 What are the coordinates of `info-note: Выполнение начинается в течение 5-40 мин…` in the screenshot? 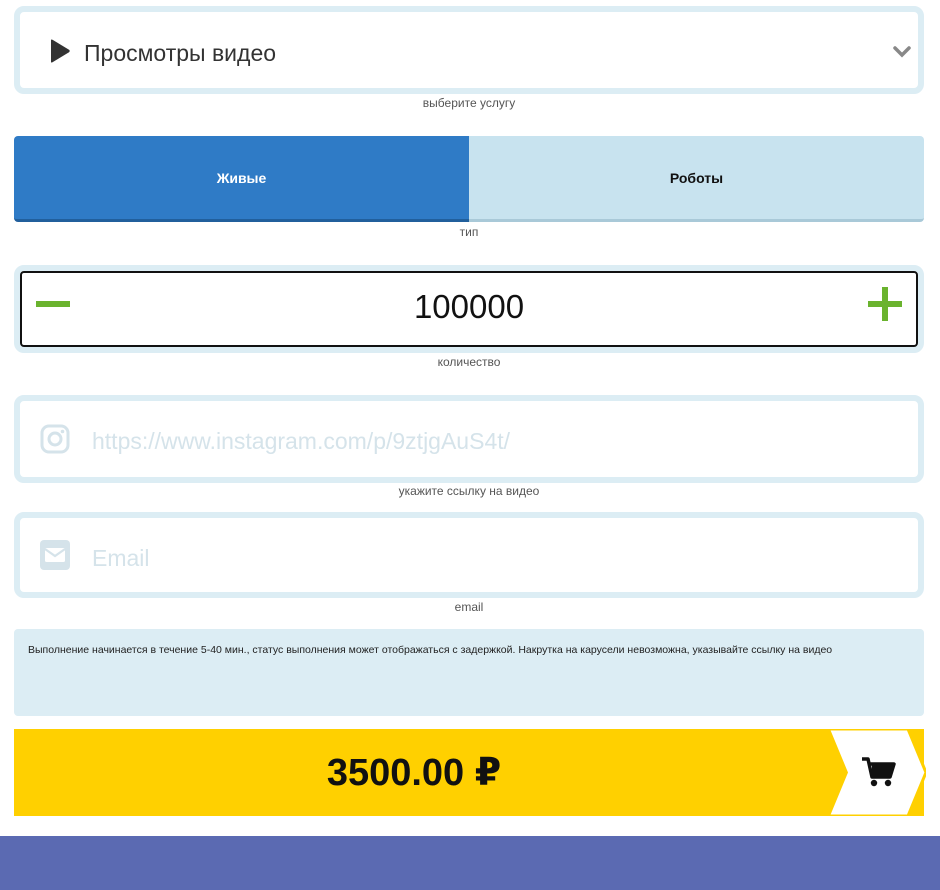 It's located at (469, 672).